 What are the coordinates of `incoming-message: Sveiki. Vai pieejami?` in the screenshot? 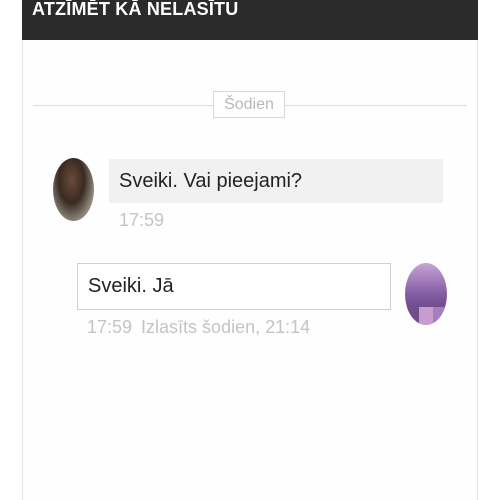 It's located at (276, 181).